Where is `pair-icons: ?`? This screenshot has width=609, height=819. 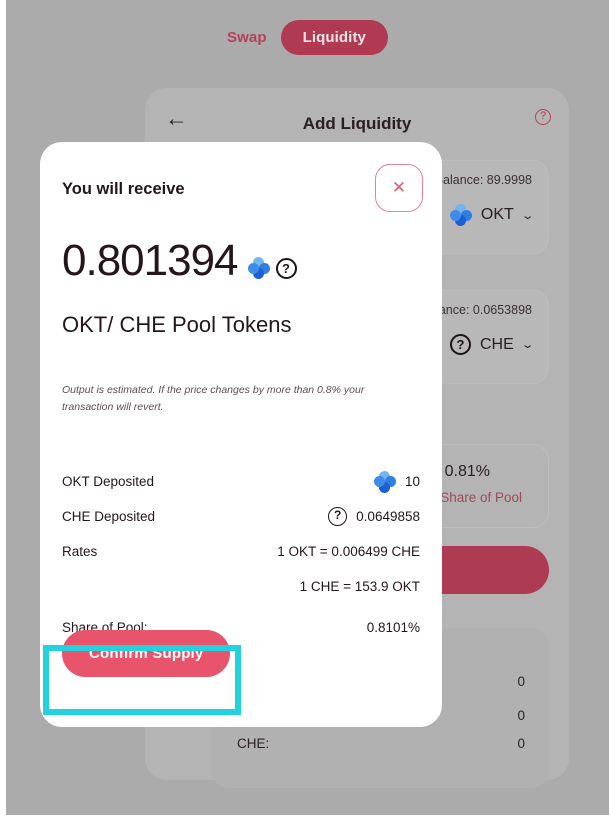 pair-icons: ? is located at coordinates (272, 270).